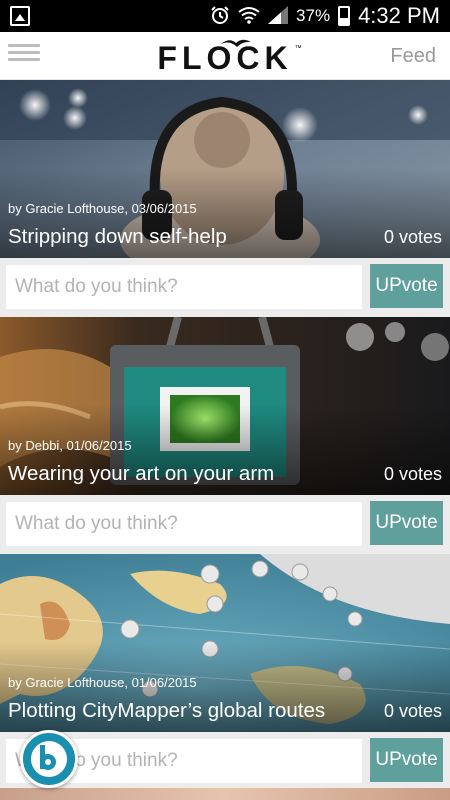 This screenshot has width=450, height=800. What do you see at coordinates (278, 16) in the screenshot?
I see `signal-icon` at bounding box center [278, 16].